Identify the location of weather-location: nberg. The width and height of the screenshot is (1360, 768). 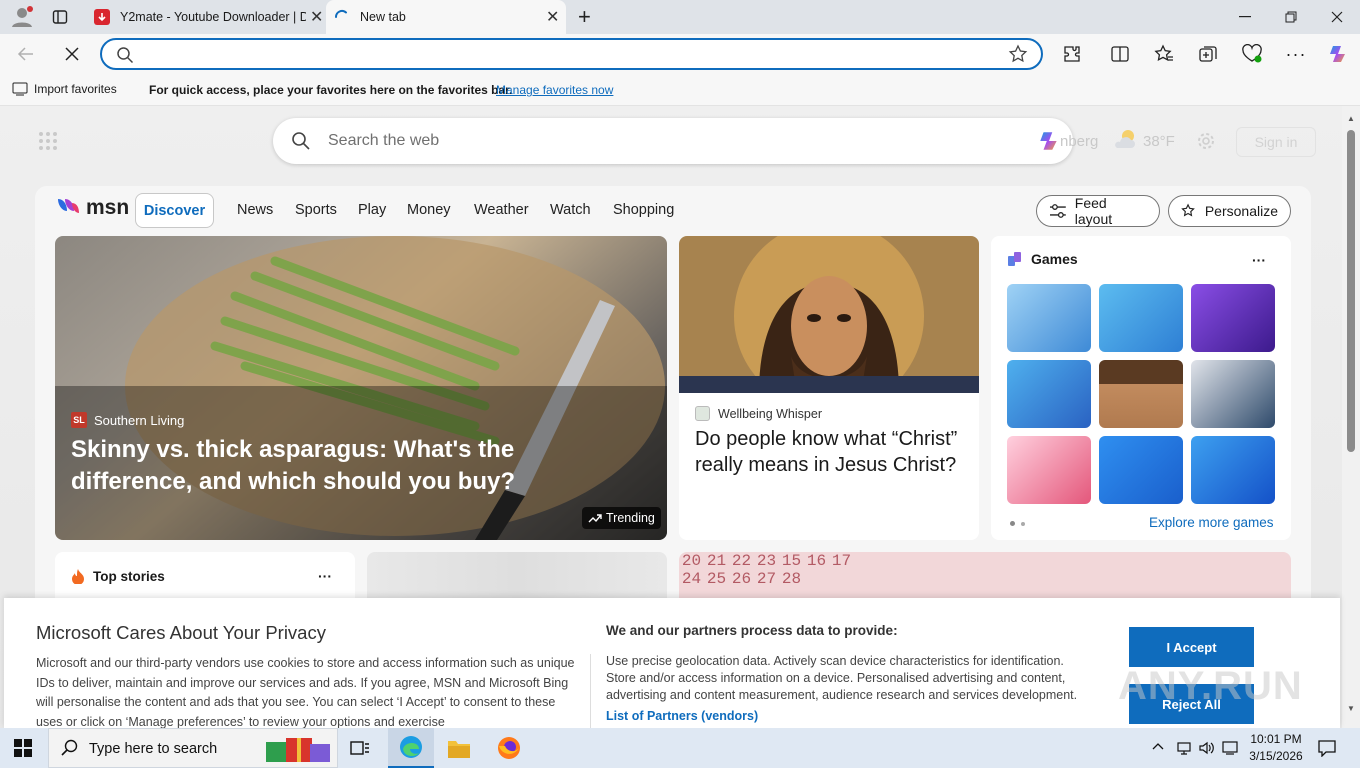
(1079, 141).